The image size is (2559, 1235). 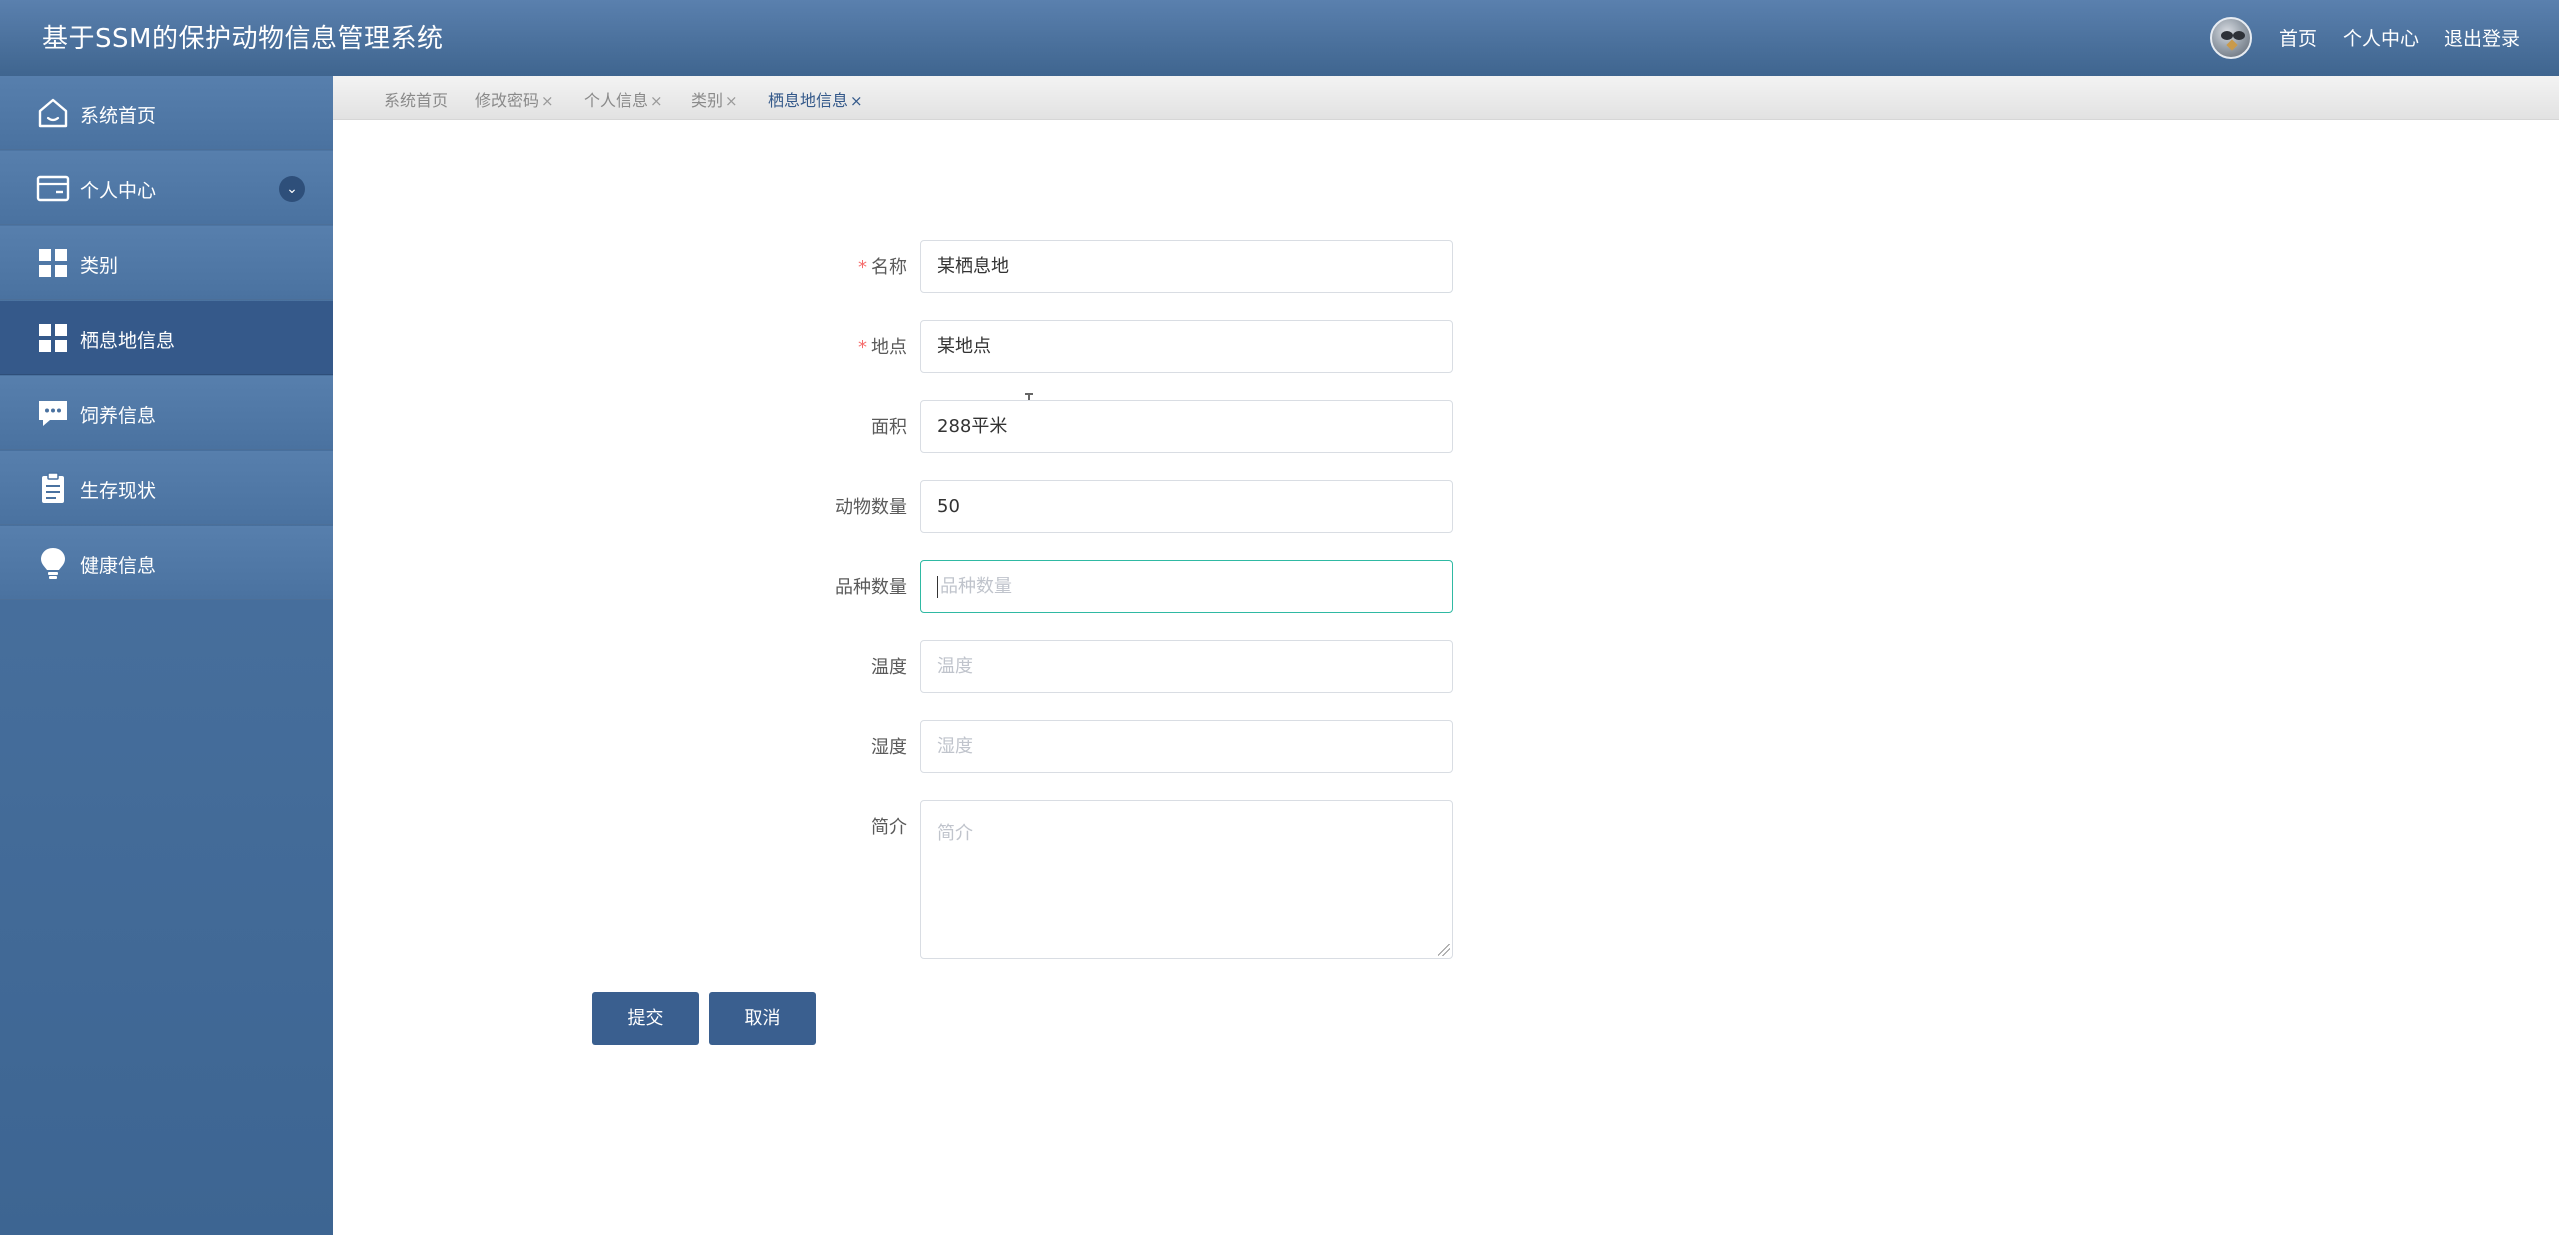 What do you see at coordinates (955, 833) in the screenshot?
I see `input-placeholder: 简介` at bounding box center [955, 833].